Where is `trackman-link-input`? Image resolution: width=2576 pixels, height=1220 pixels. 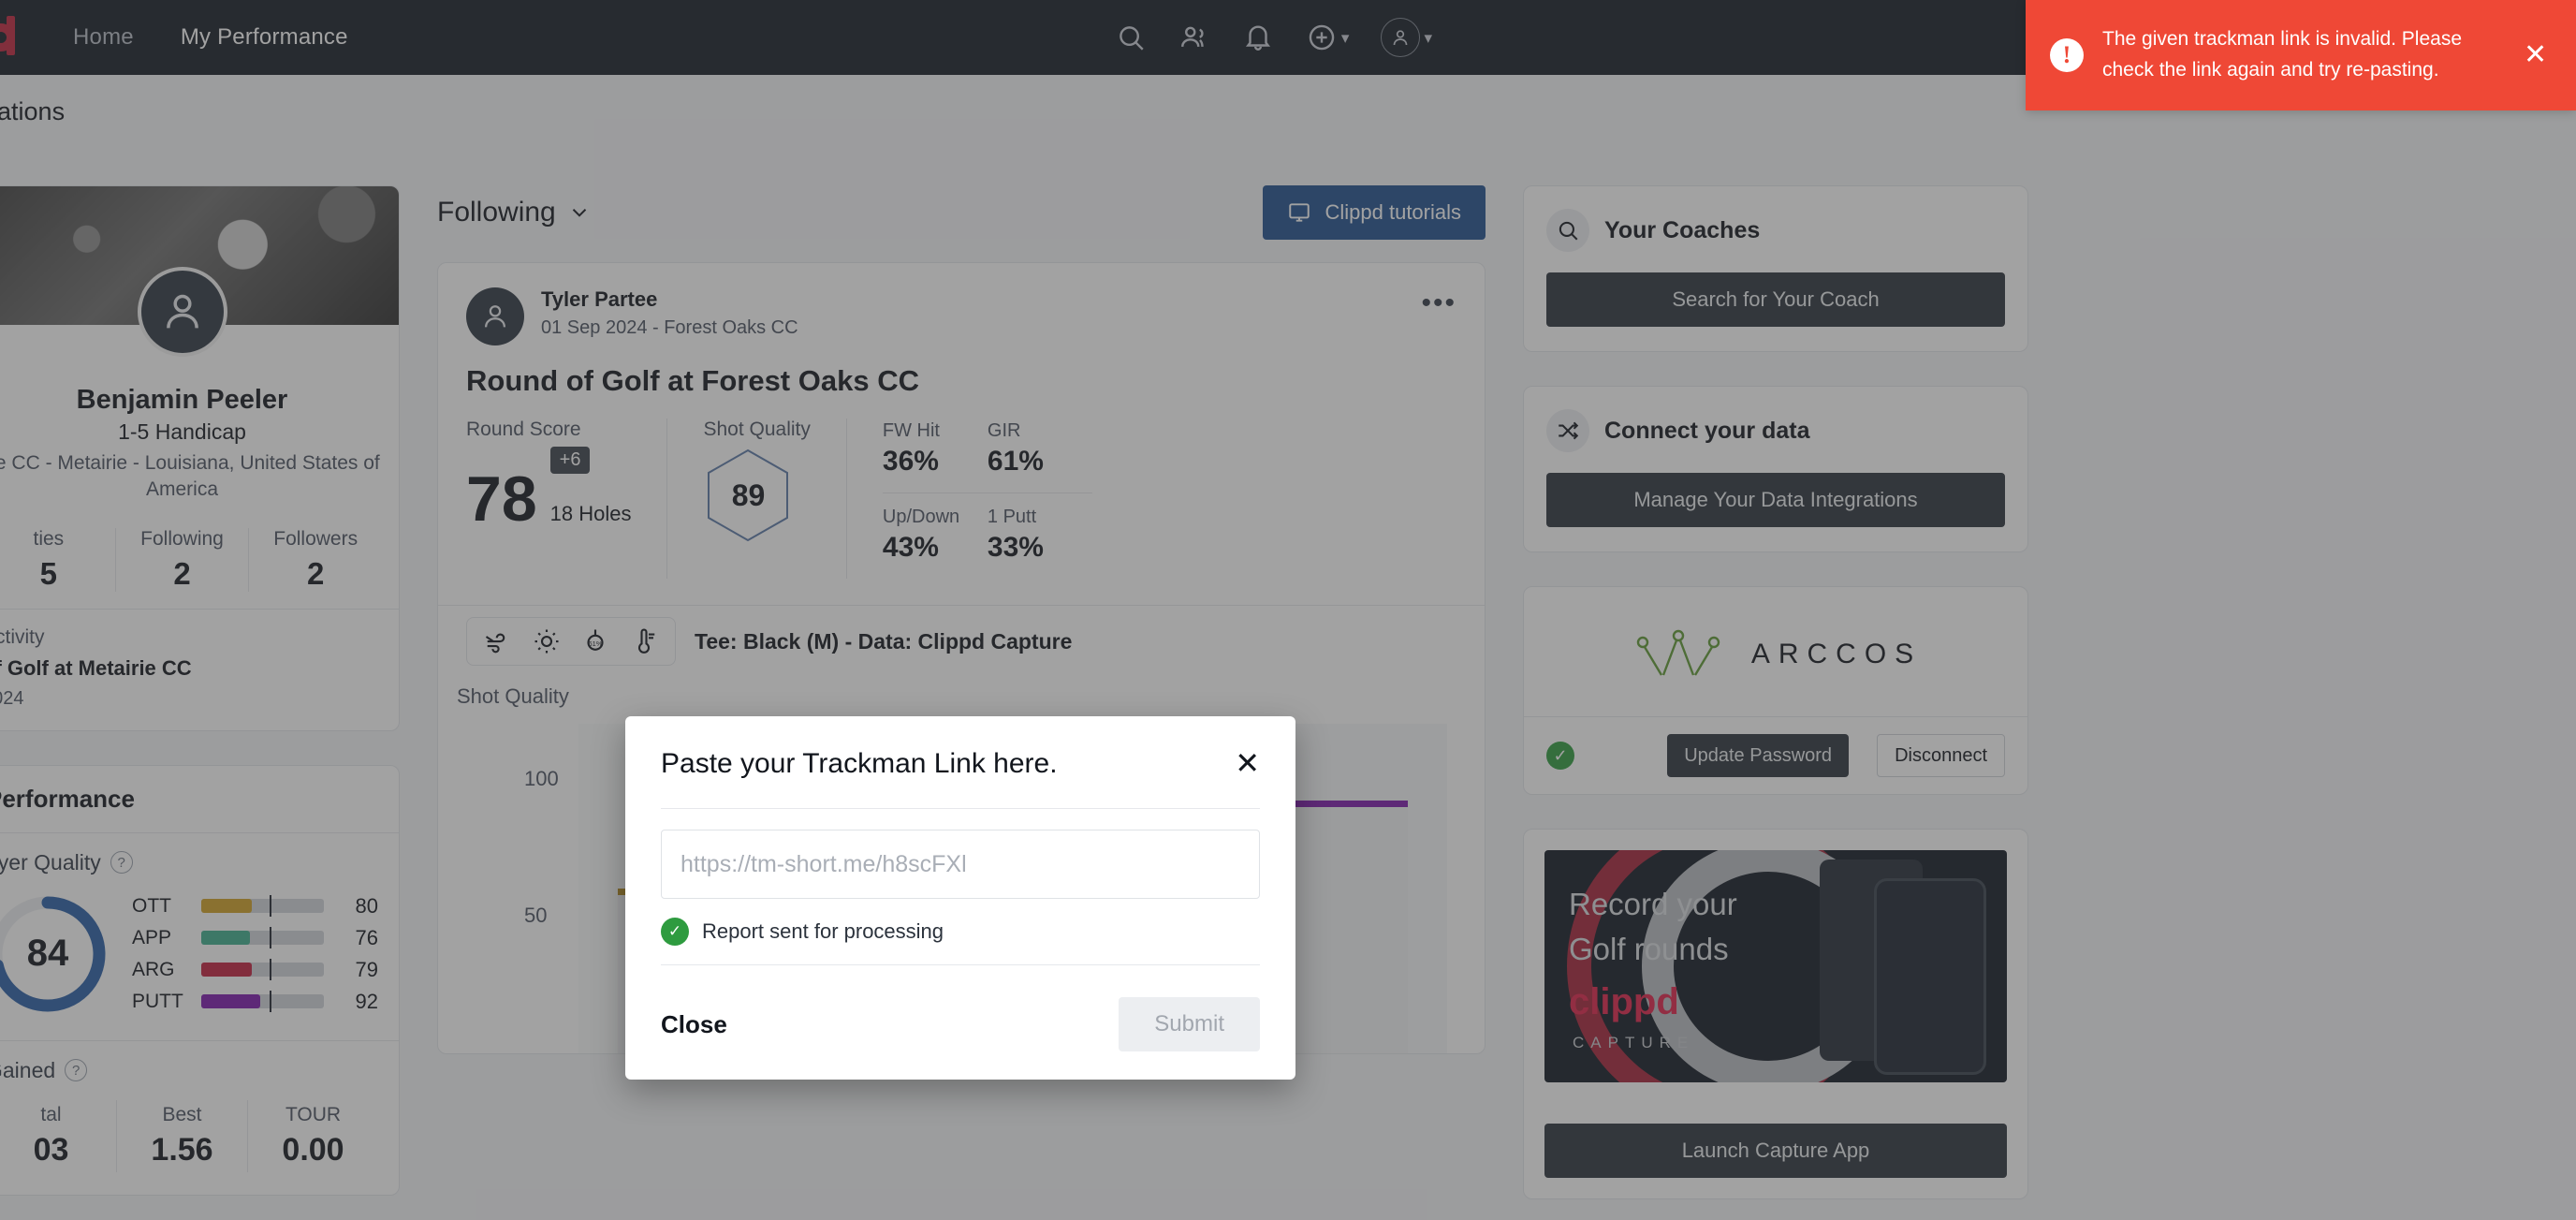
trackman-link-input is located at coordinates (961, 864).